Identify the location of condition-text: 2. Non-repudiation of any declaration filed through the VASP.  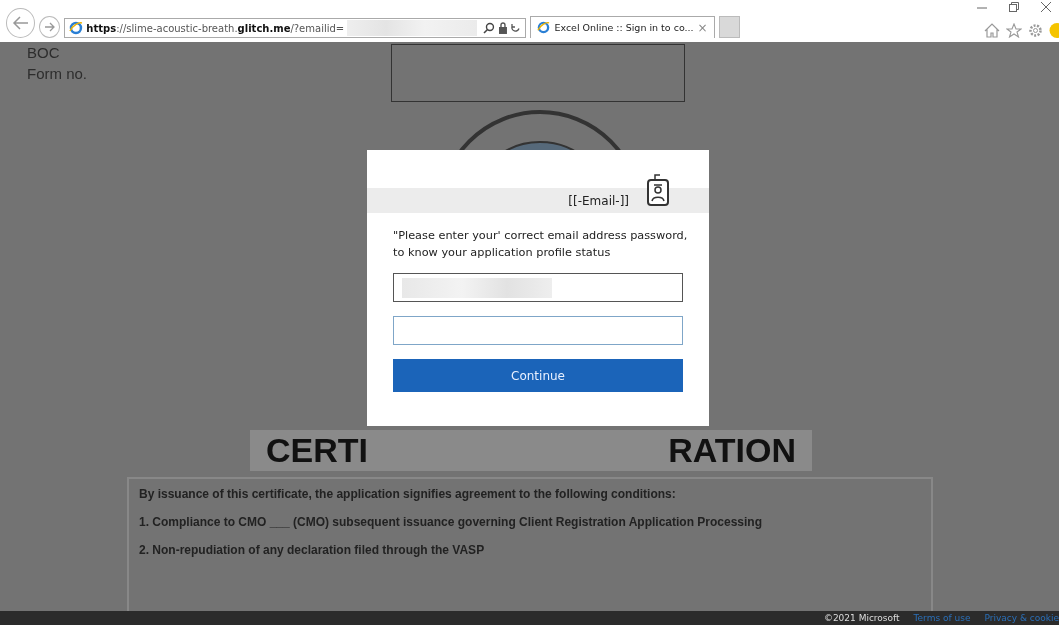
(312, 550).